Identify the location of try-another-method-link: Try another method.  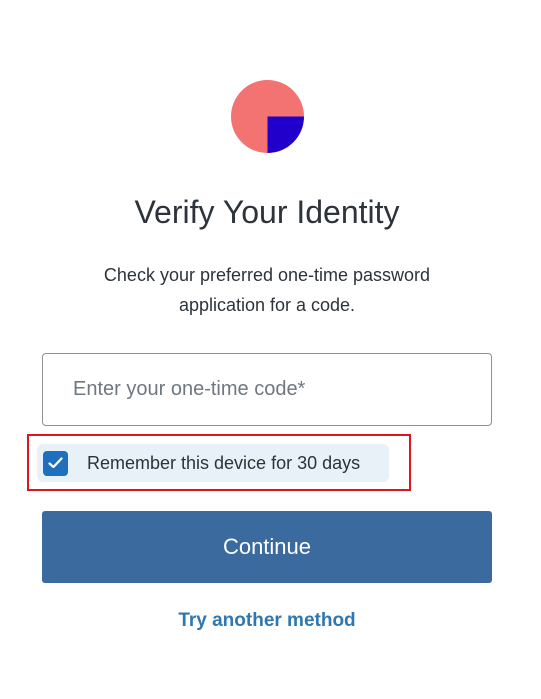
(267, 621).